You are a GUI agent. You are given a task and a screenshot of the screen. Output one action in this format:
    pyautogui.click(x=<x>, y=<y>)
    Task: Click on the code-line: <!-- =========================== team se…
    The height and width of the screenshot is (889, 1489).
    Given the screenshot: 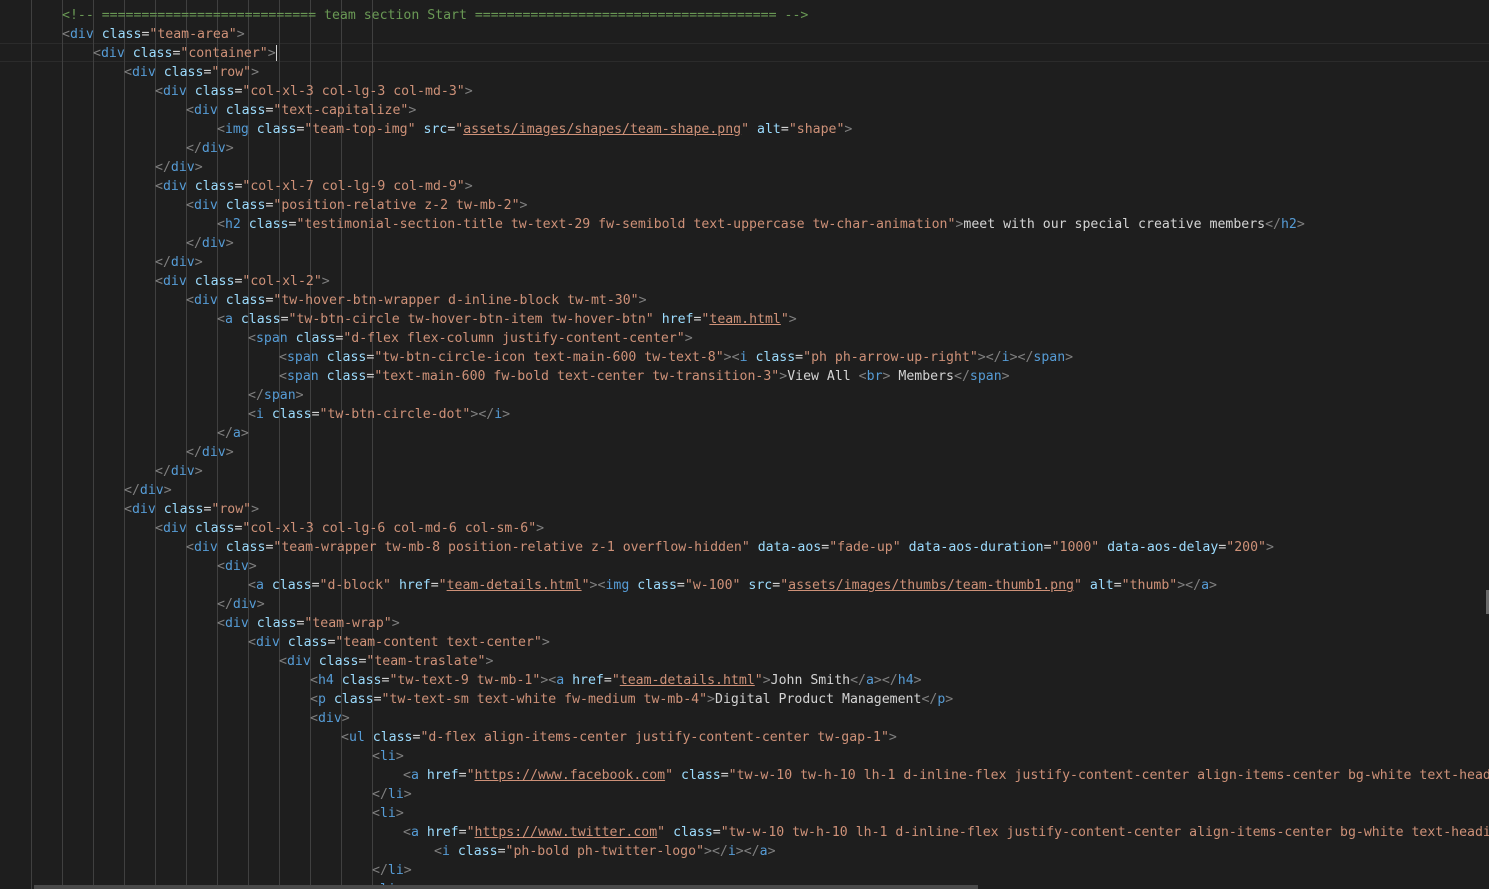 What is the action you would take?
    pyautogui.click(x=435, y=15)
    